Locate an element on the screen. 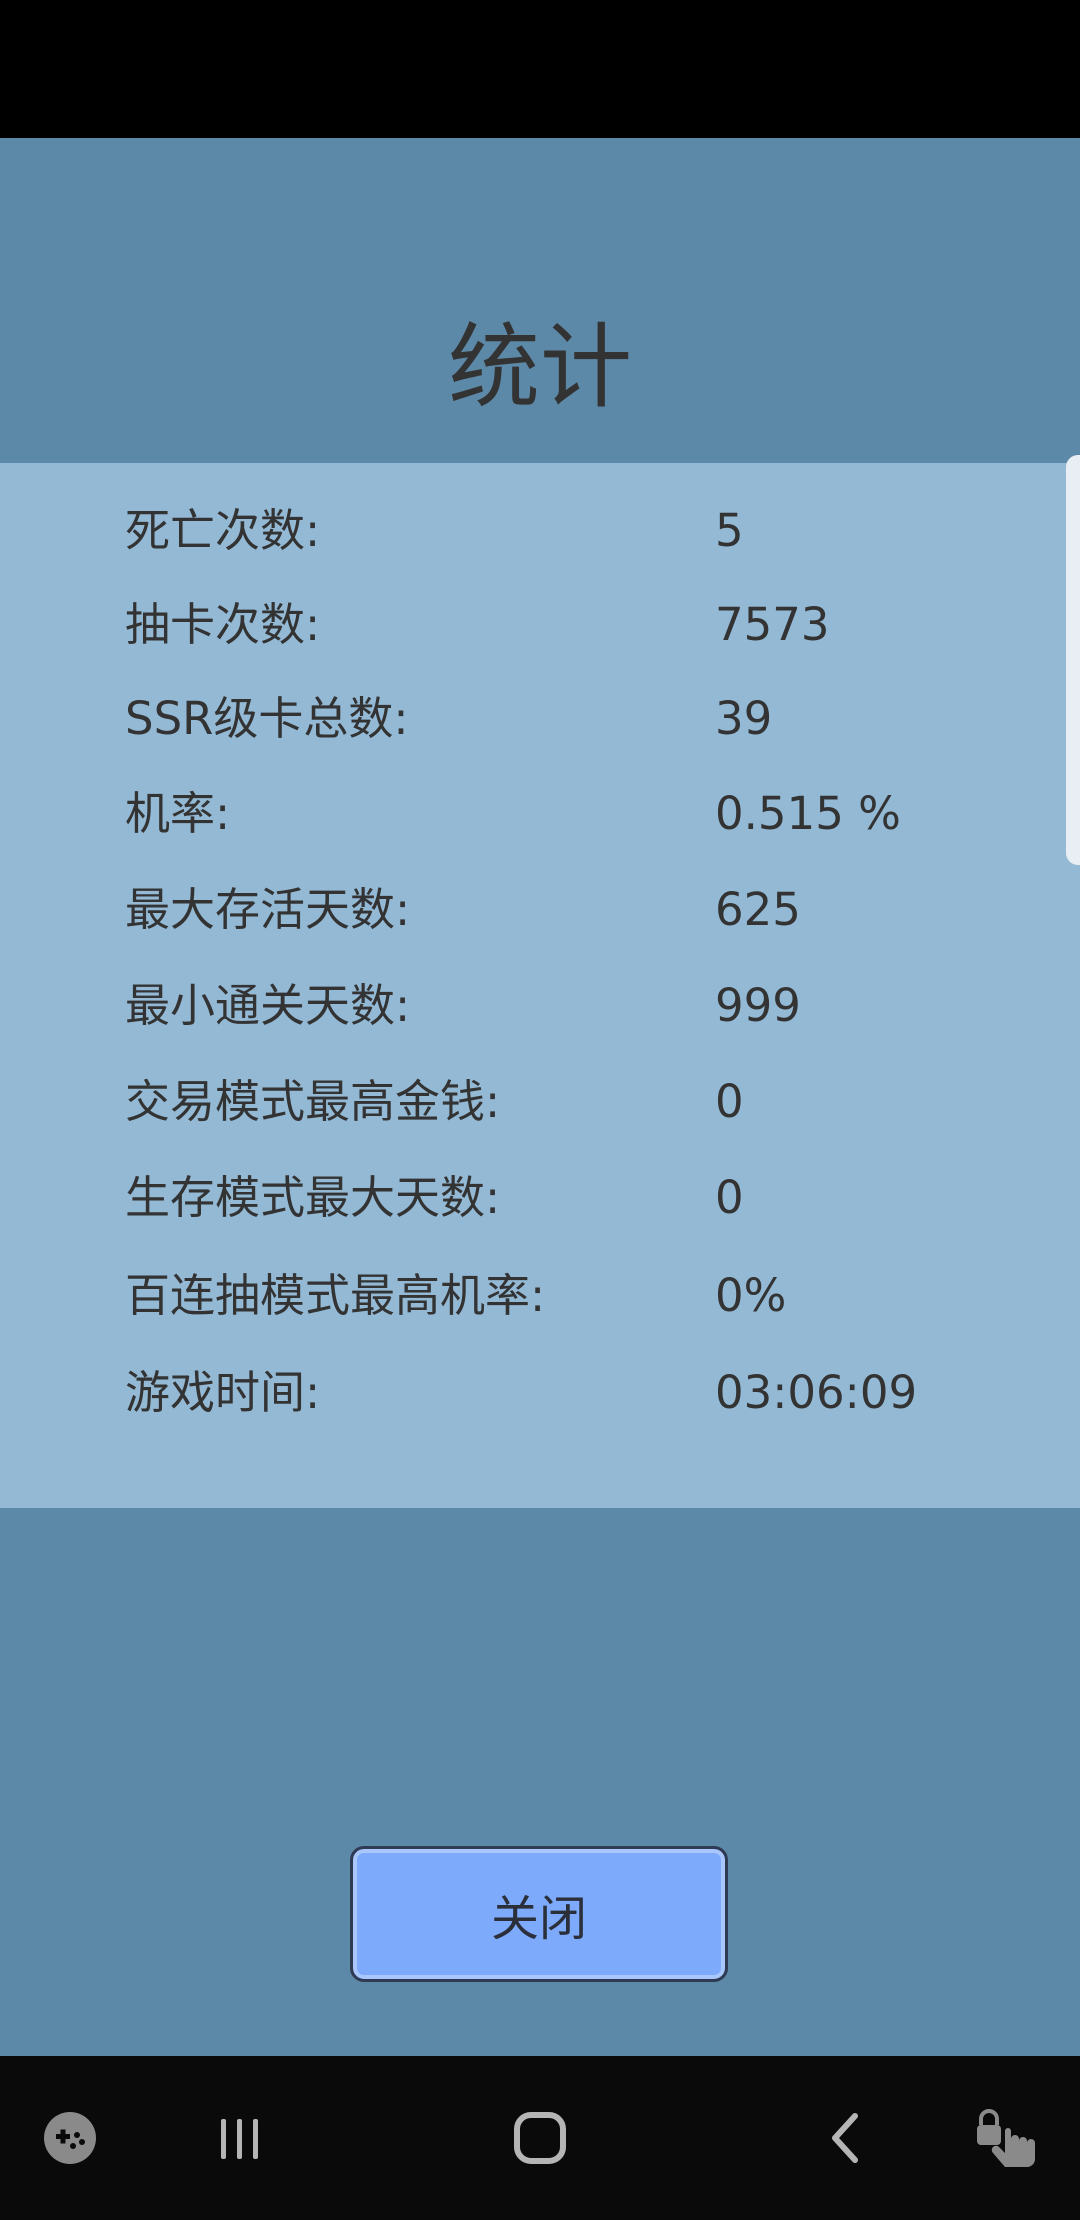 The width and height of the screenshot is (1080, 2220). close-button: 关闭 is located at coordinates (539, 1914).